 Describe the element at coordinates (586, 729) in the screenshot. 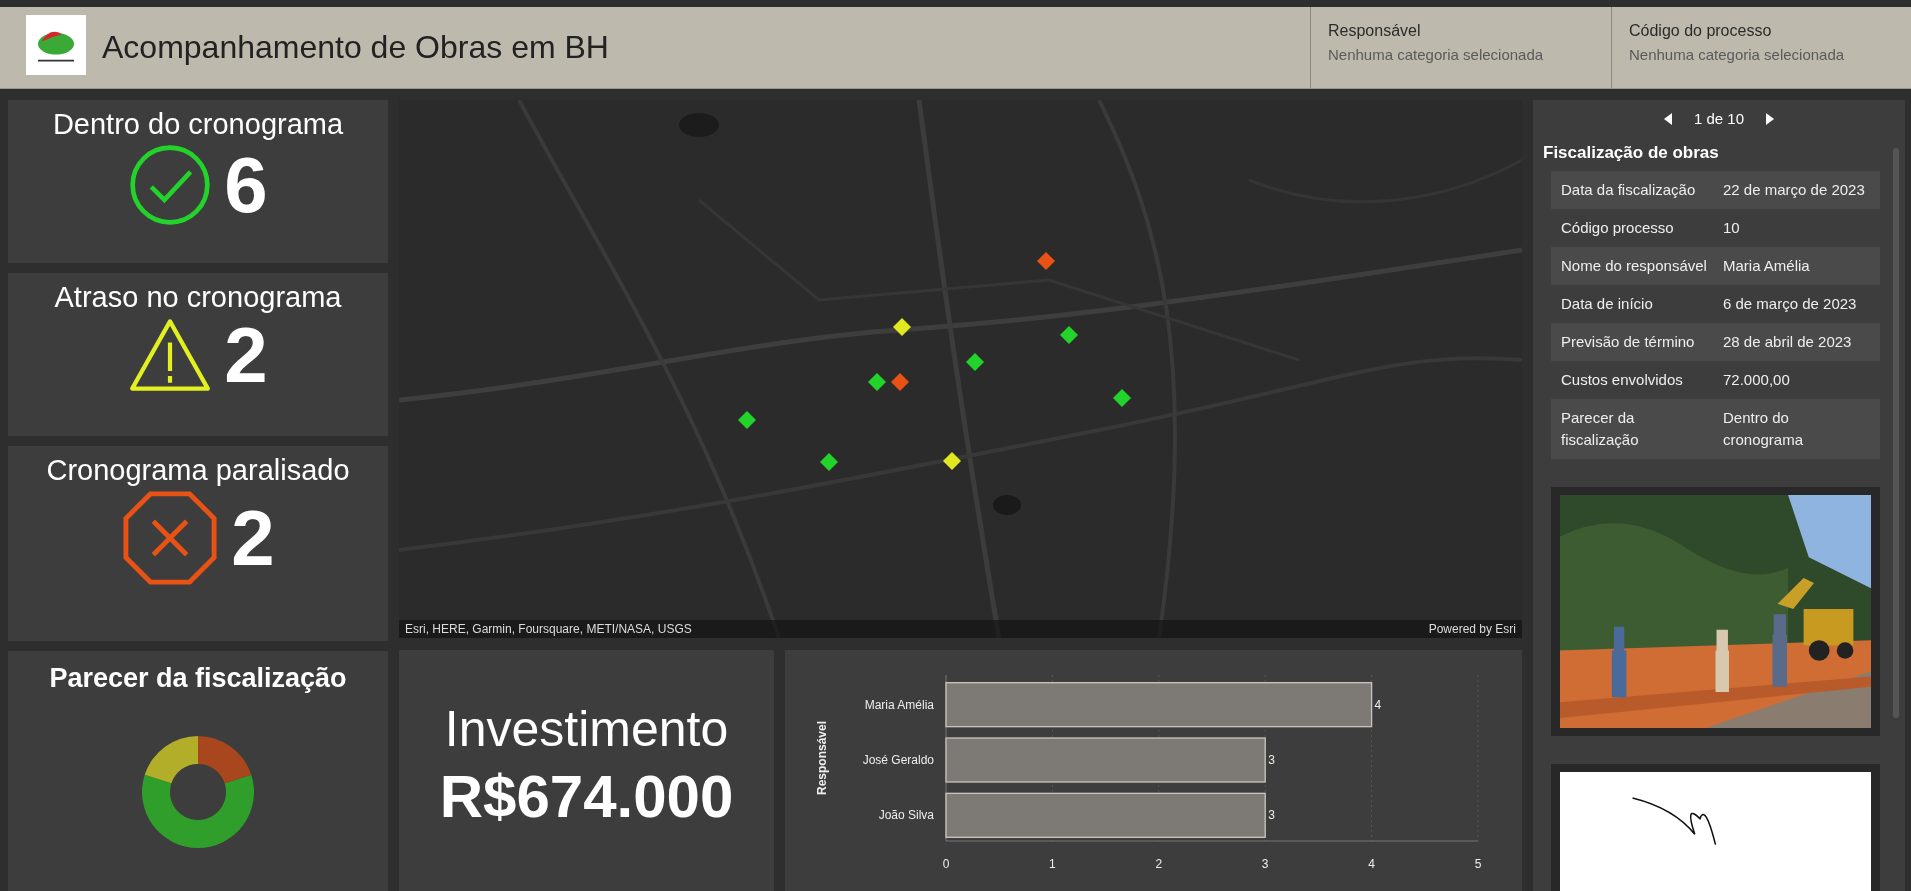

I see `investment-label: Investimento` at that location.